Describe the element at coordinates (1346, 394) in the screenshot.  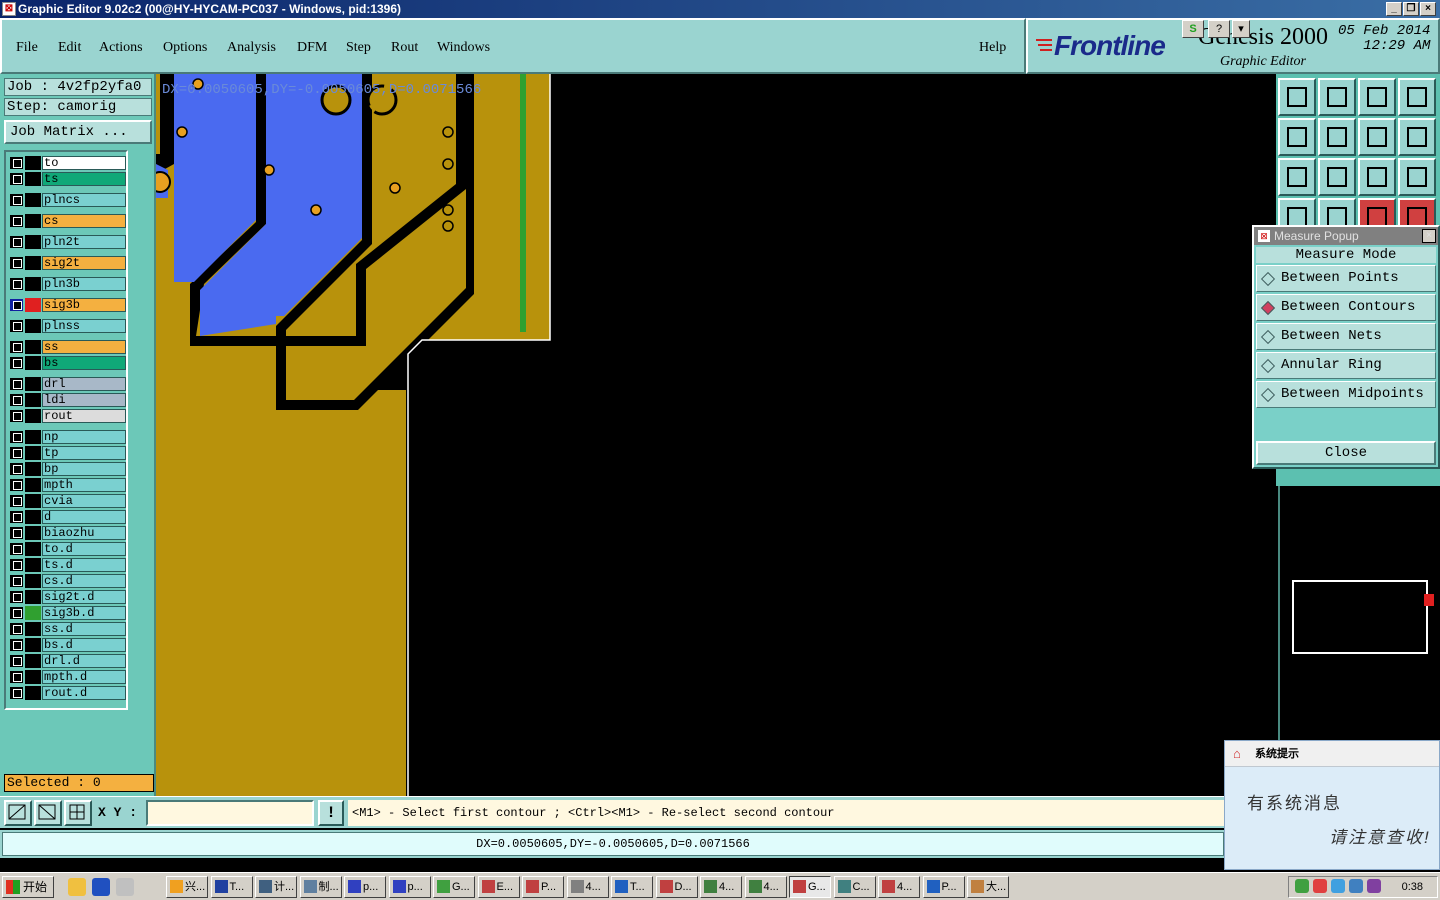
I see `measure-option: Between Midpoints` at that location.